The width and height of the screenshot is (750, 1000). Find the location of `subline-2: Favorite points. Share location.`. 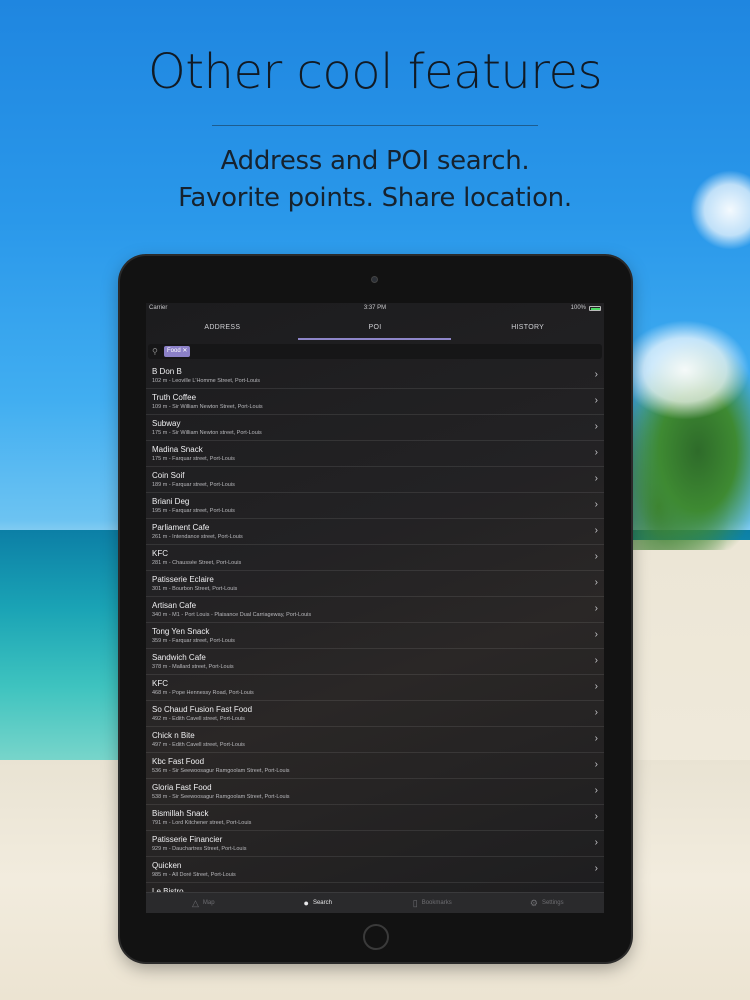

subline-2: Favorite points. Share location. is located at coordinates (375, 198).